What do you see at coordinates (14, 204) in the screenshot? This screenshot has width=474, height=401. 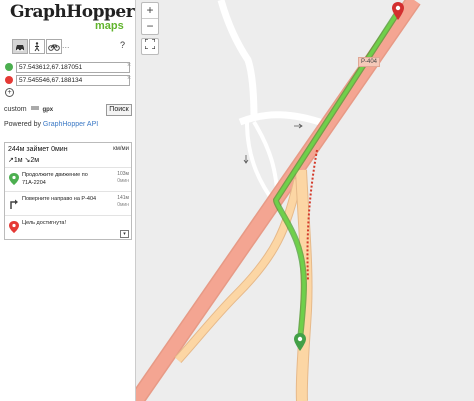 I see `turn-right-icon` at bounding box center [14, 204].